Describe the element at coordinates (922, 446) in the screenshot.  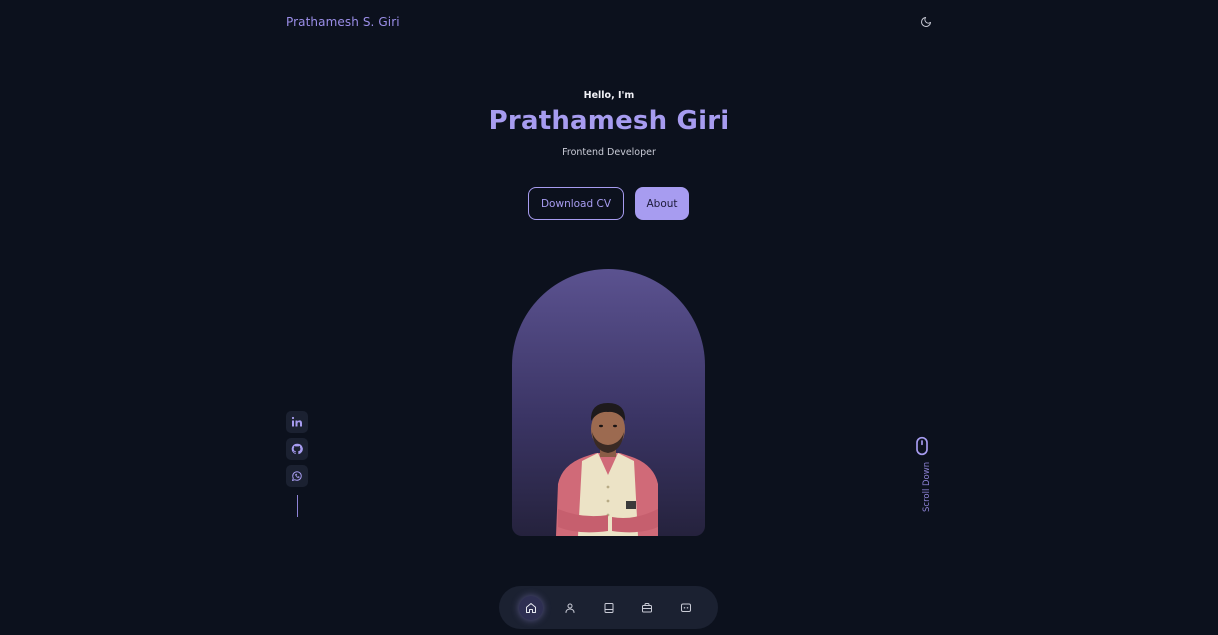
I see `mouse-icon` at that location.